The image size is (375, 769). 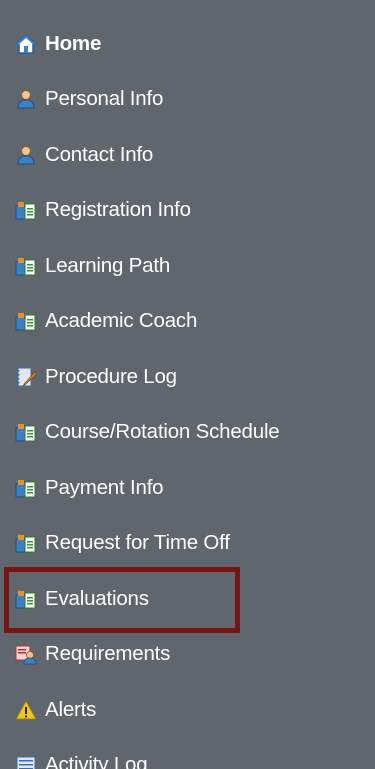 What do you see at coordinates (96, 761) in the screenshot?
I see `nav-item-label: Activity Log` at bounding box center [96, 761].